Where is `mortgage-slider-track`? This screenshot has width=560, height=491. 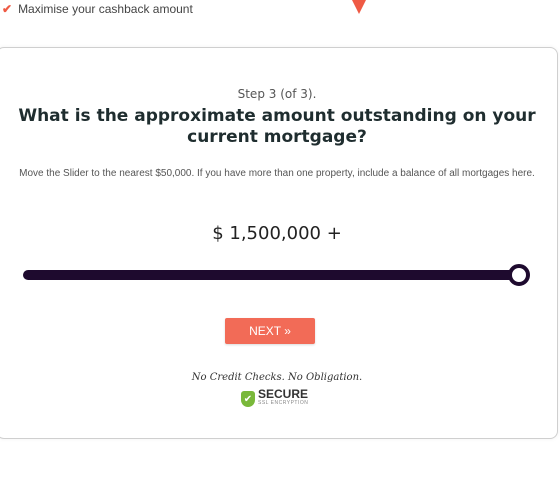
mortgage-slider-track is located at coordinates (273, 275).